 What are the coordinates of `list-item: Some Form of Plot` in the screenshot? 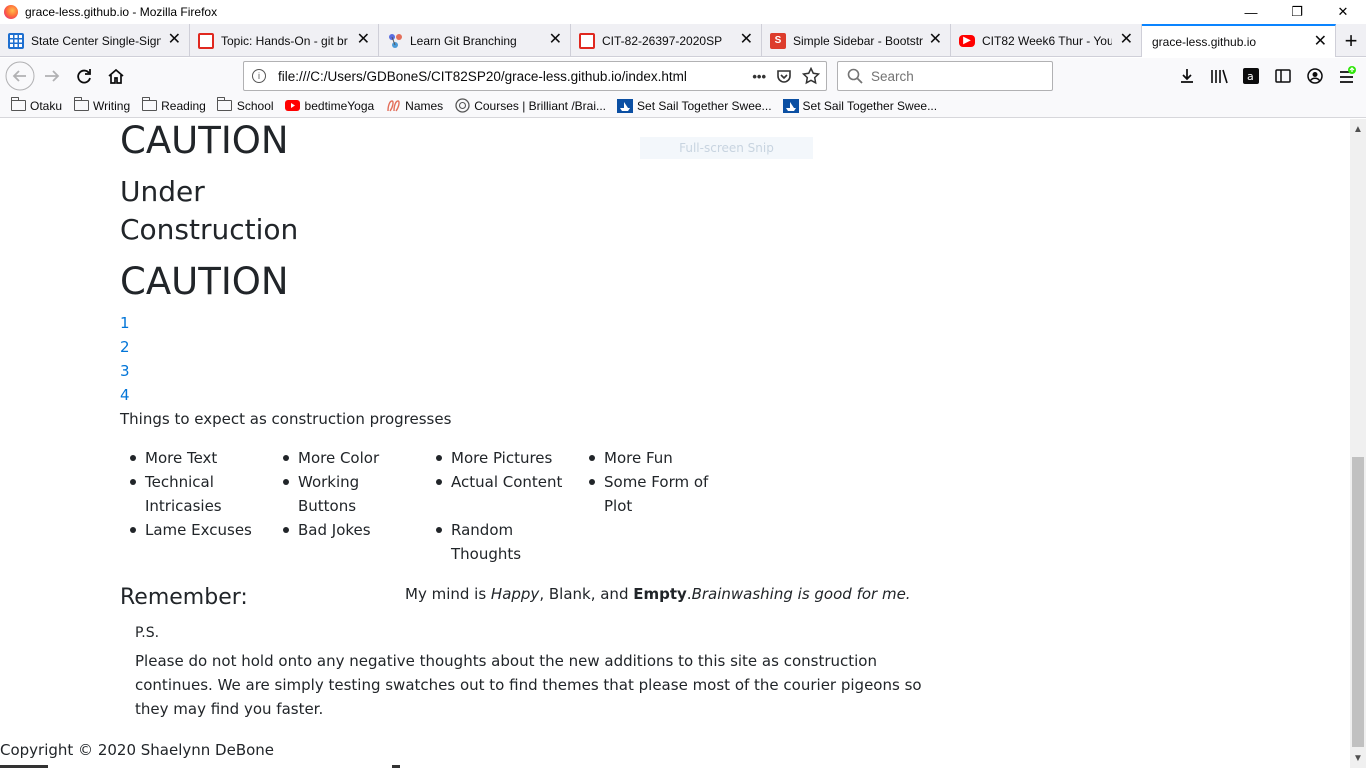 It's located at (651, 494).